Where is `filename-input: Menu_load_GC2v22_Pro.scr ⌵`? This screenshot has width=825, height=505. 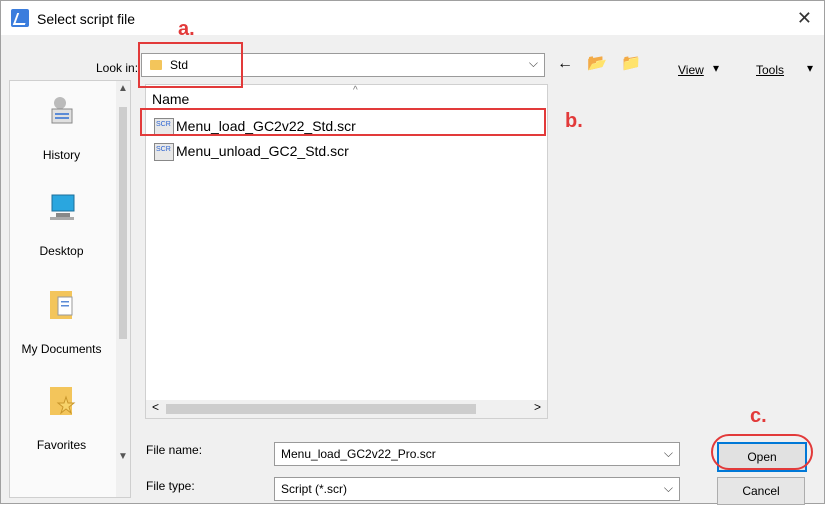 filename-input: Menu_load_GC2v22_Pro.scr ⌵ is located at coordinates (477, 454).